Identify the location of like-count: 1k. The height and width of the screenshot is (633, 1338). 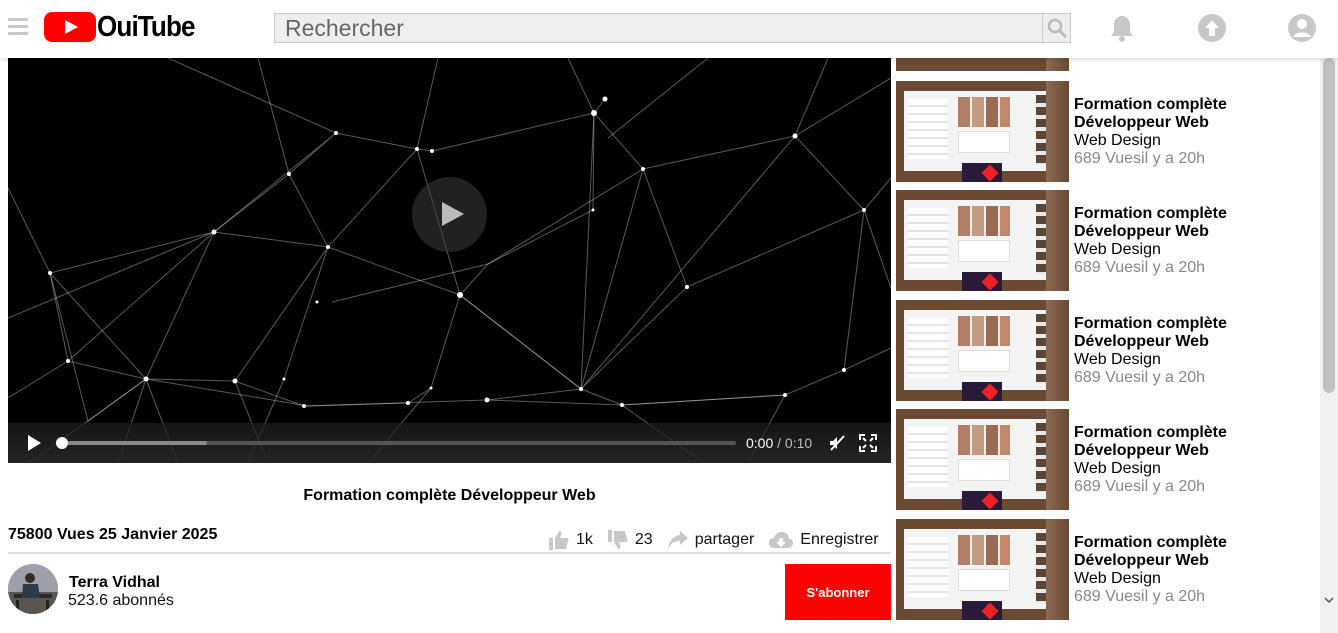
(584, 539).